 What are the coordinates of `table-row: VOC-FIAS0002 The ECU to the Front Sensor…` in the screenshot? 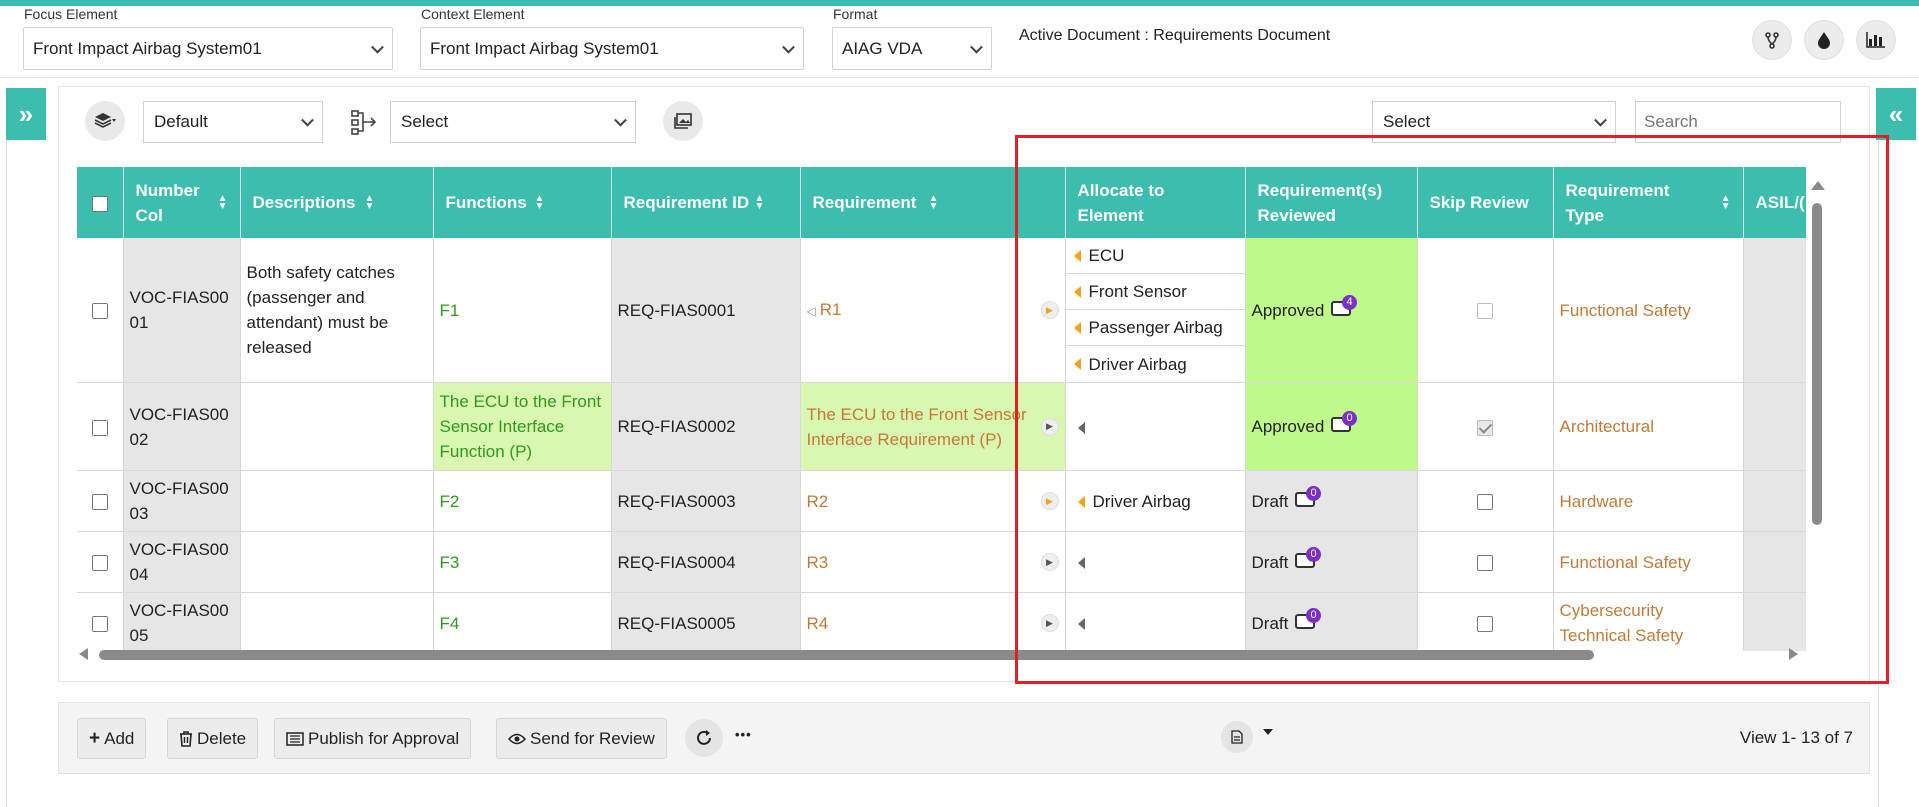 It's located at (941, 426).